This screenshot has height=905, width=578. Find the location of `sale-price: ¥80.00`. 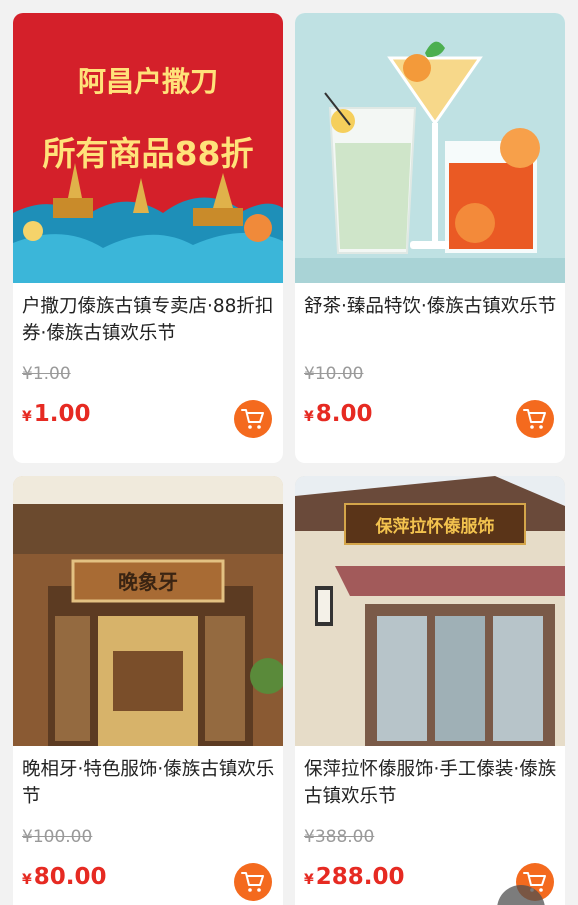

sale-price: ¥80.00 is located at coordinates (64, 877).